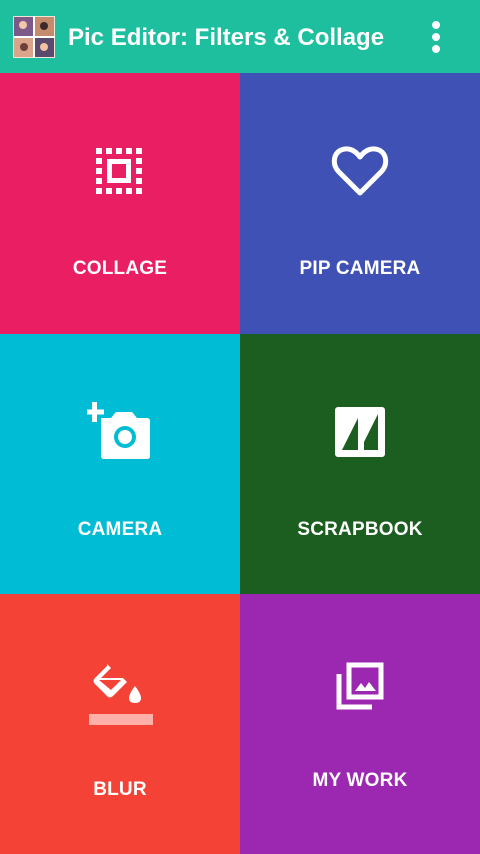 The width and height of the screenshot is (480, 854). Describe the element at coordinates (120, 431) in the screenshot. I see `add-camera-icon` at that location.